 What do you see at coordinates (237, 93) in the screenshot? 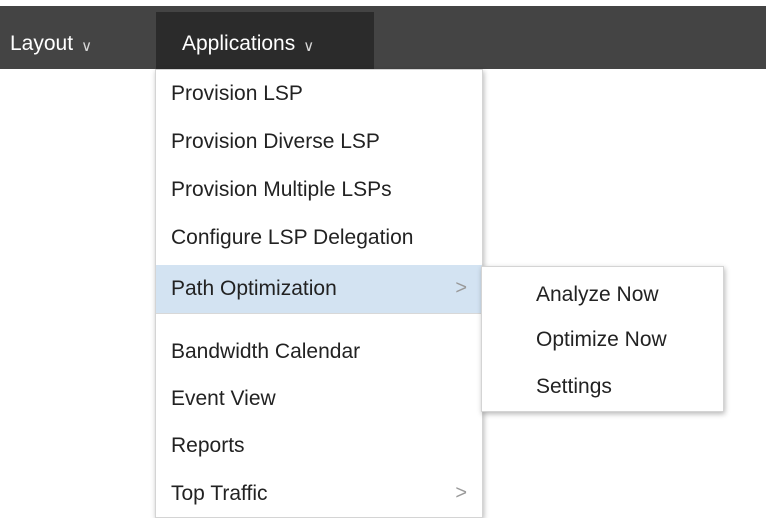
I see `menu-item-label: Provision LSP` at bounding box center [237, 93].